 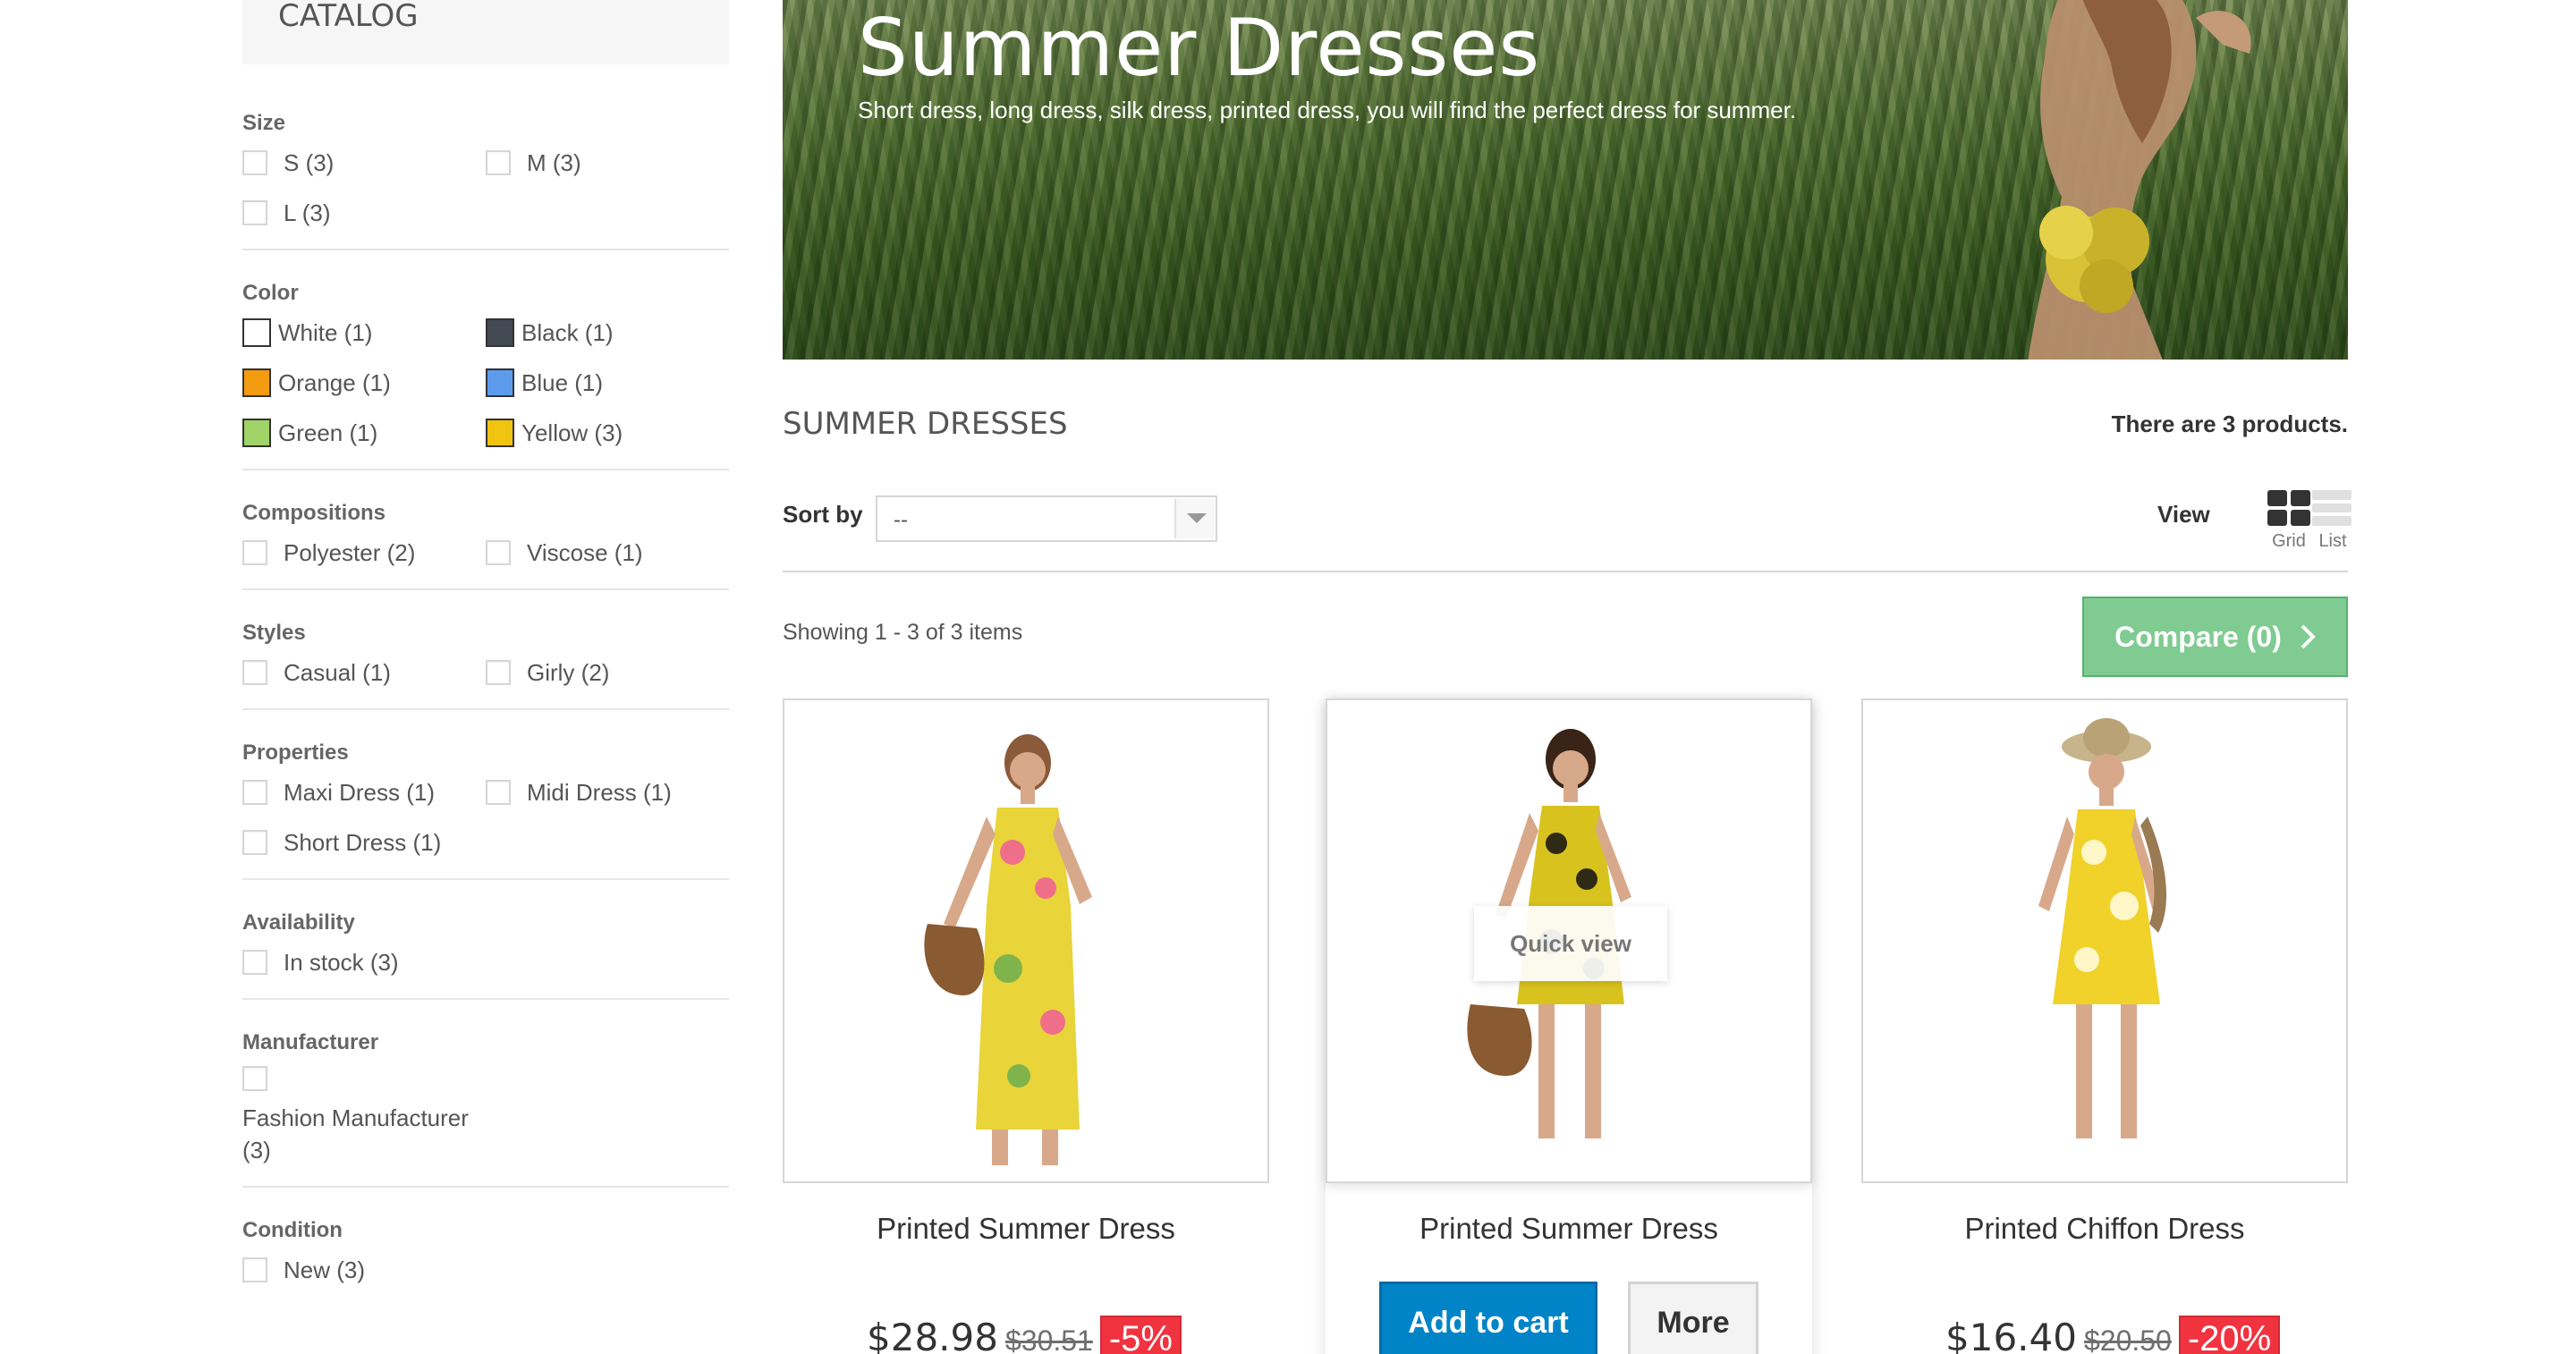 I want to click on filter-title: Compositions, so click(x=314, y=513).